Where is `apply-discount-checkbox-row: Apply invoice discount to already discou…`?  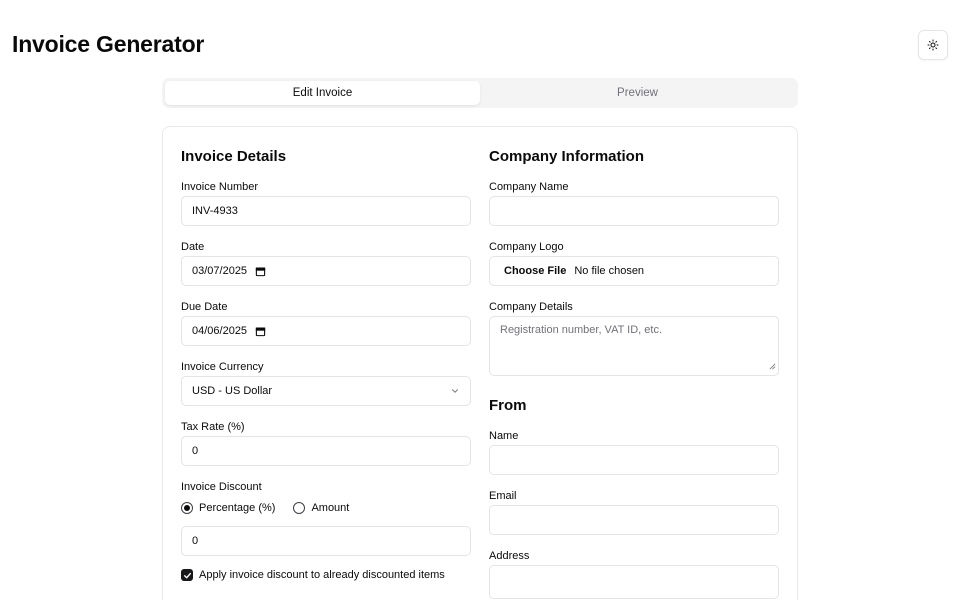
apply-discount-checkbox-row: Apply invoice discount to already discou… is located at coordinates (313, 575).